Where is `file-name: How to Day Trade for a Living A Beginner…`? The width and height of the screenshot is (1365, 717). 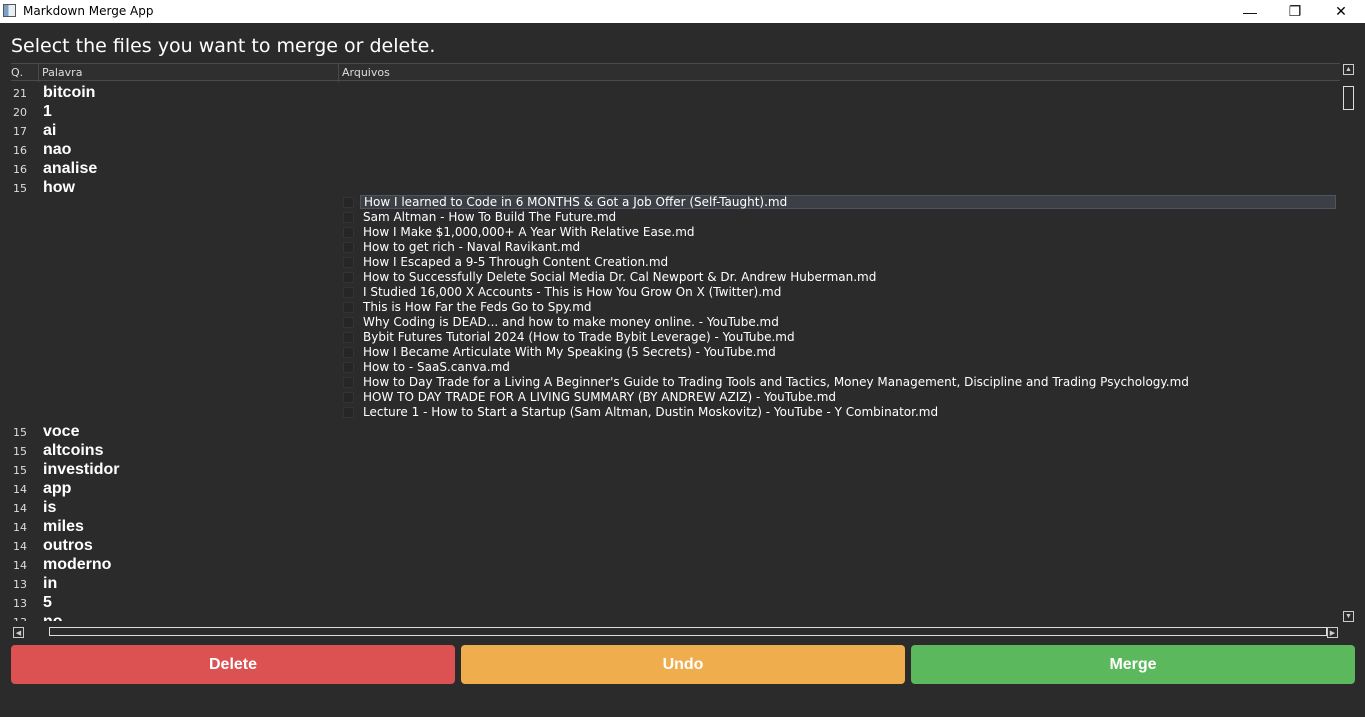
file-name: How to Day Trade for a Living A Beginner… is located at coordinates (848, 382).